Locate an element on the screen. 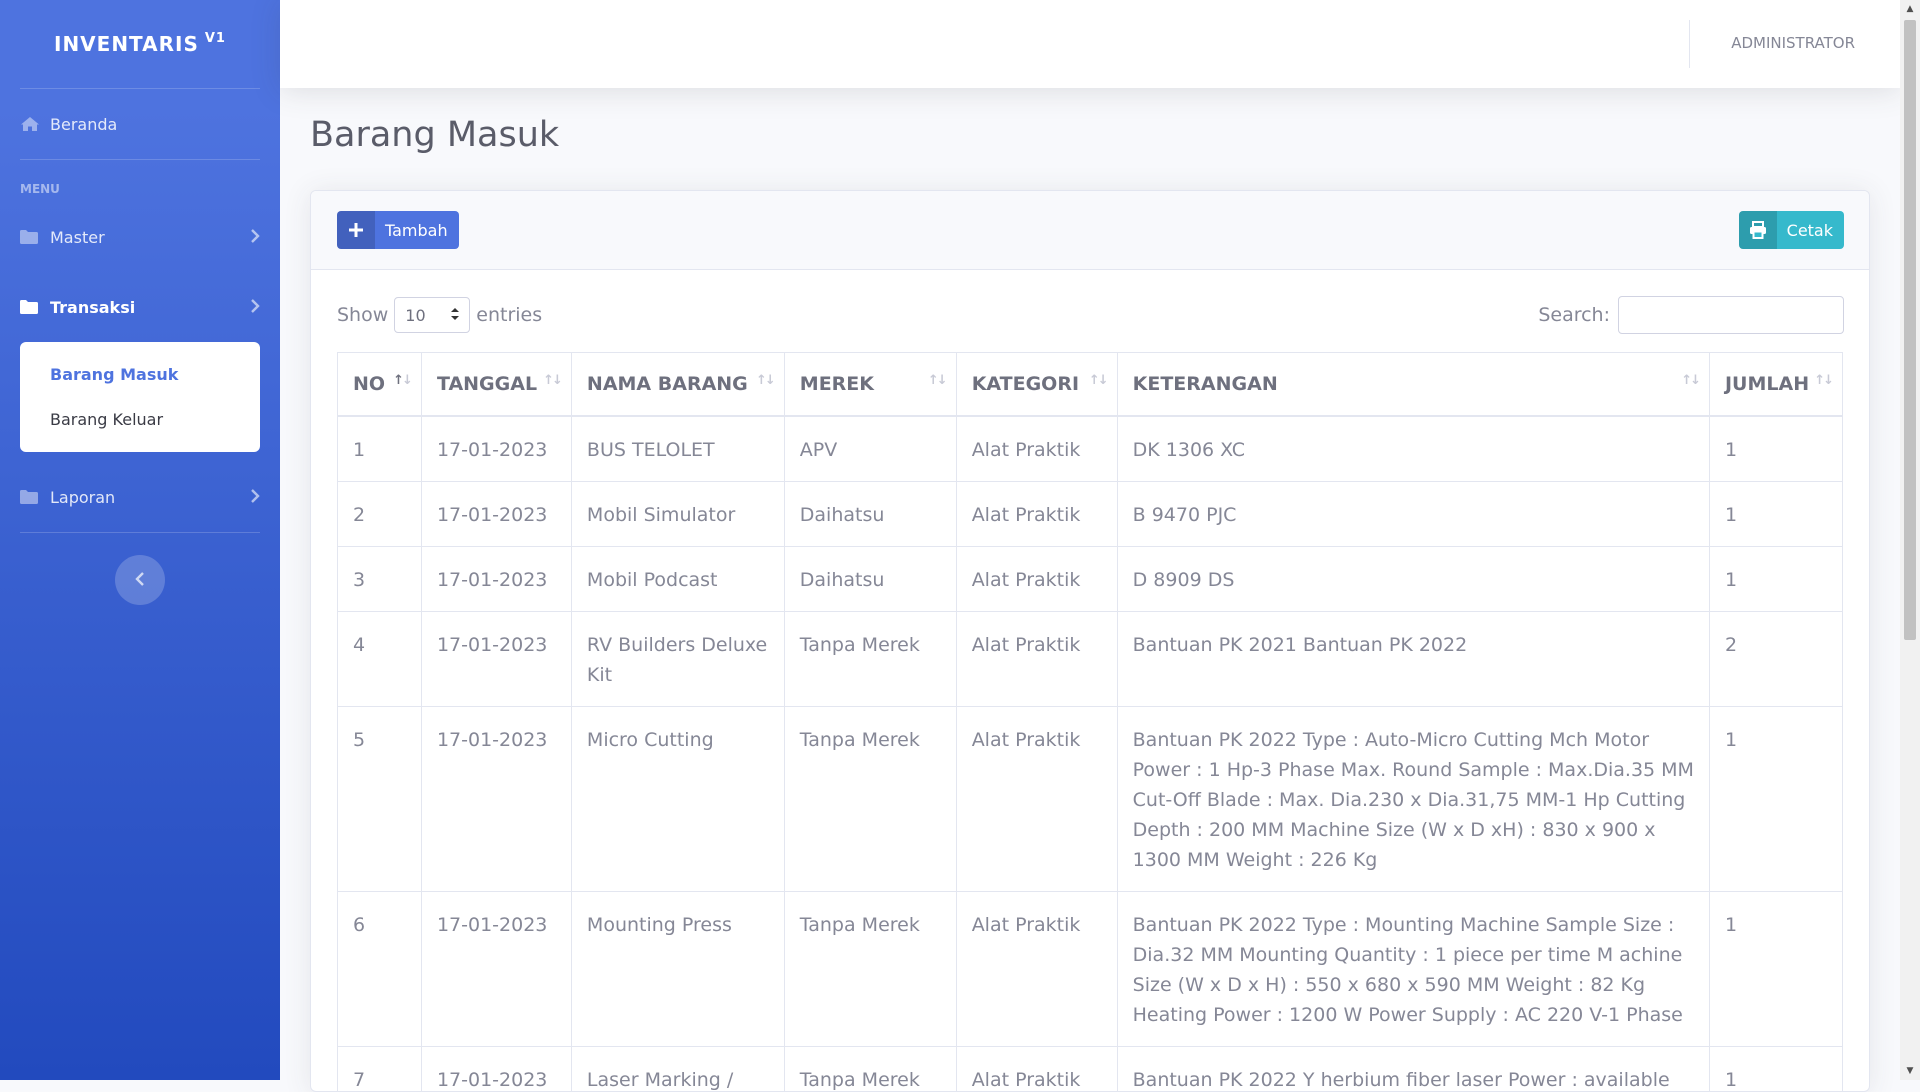 This screenshot has width=1920, height=1092. cell-merek: Daihatsu is located at coordinates (870, 514).